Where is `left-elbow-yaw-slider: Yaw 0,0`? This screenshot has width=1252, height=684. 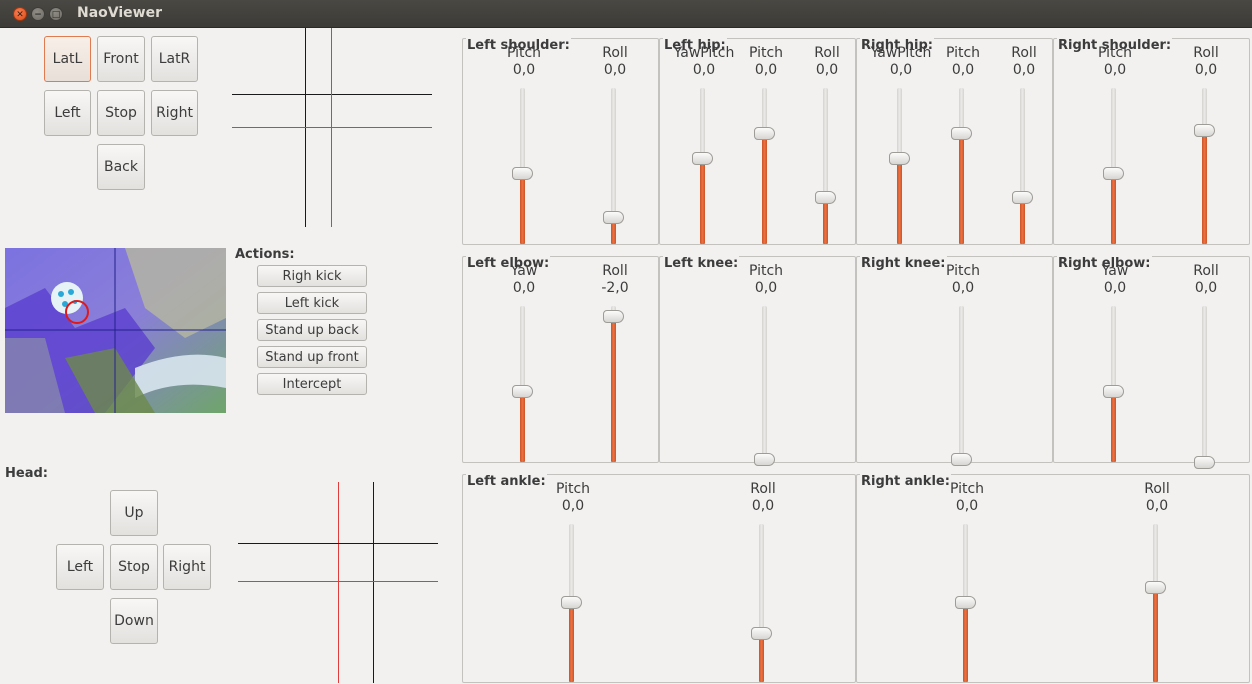
left-elbow-yaw-slider: Yaw 0,0 is located at coordinates (524, 363).